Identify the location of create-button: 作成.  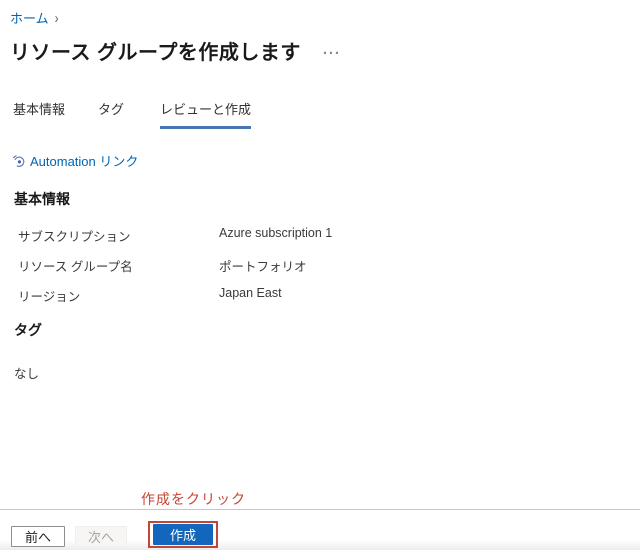
(183, 534).